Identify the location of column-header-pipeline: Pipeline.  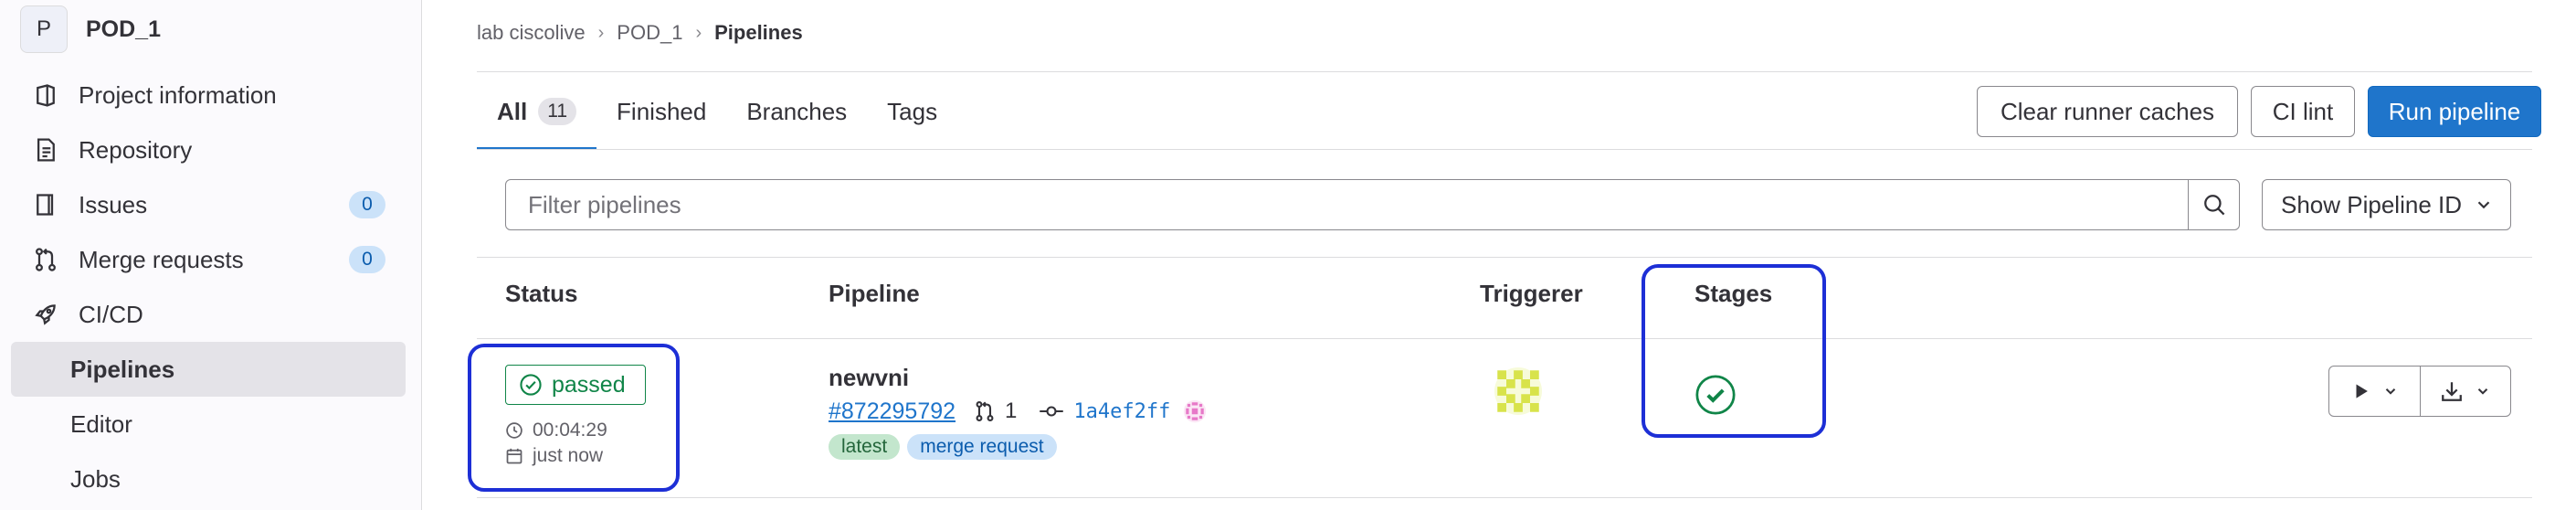
(874, 294).